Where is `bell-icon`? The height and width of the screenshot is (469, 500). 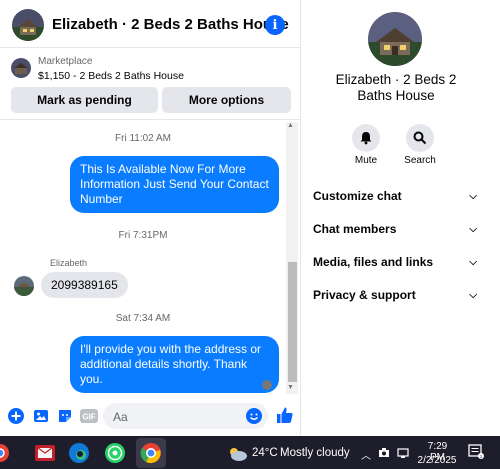 bell-icon is located at coordinates (366, 138).